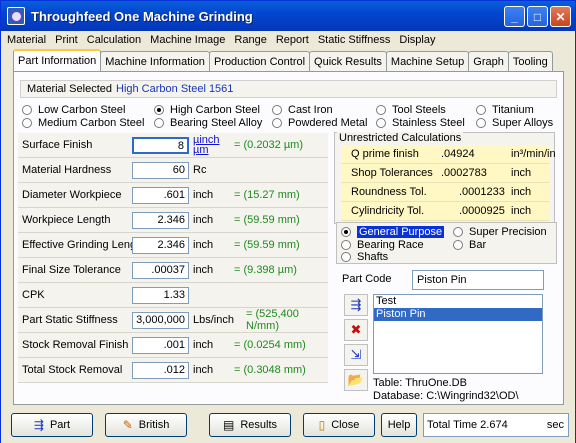 The height and width of the screenshot is (443, 576). I want to click on tab-machine-setup: Machine Setup, so click(427, 61).